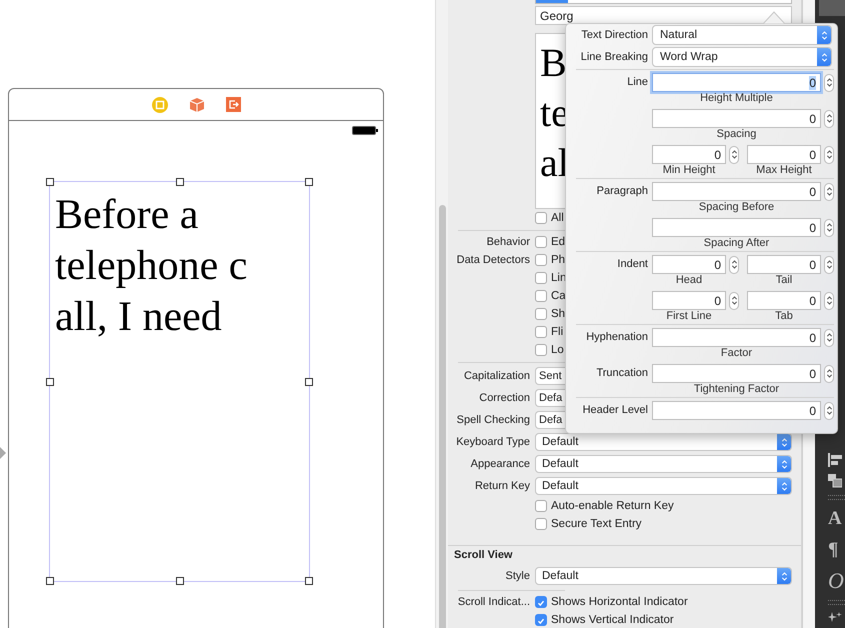 The image size is (845, 628). I want to click on field-caption: Tab, so click(784, 316).